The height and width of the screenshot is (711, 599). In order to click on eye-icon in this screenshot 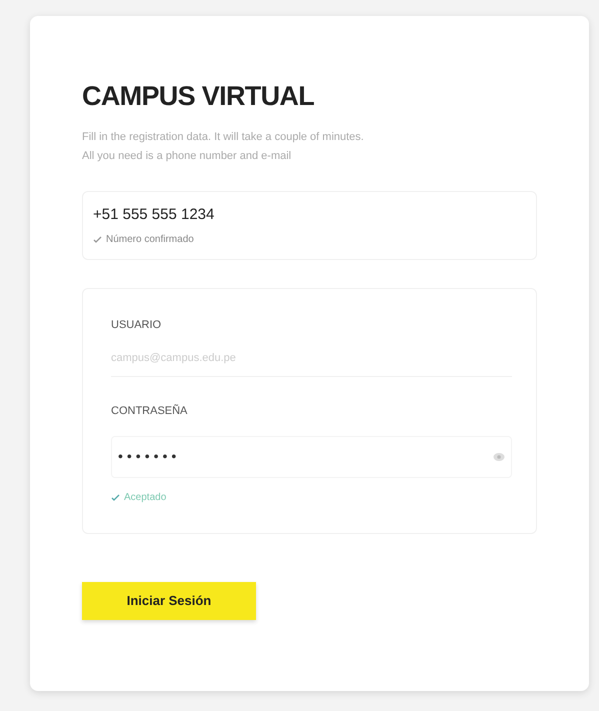, I will do `click(499, 457)`.